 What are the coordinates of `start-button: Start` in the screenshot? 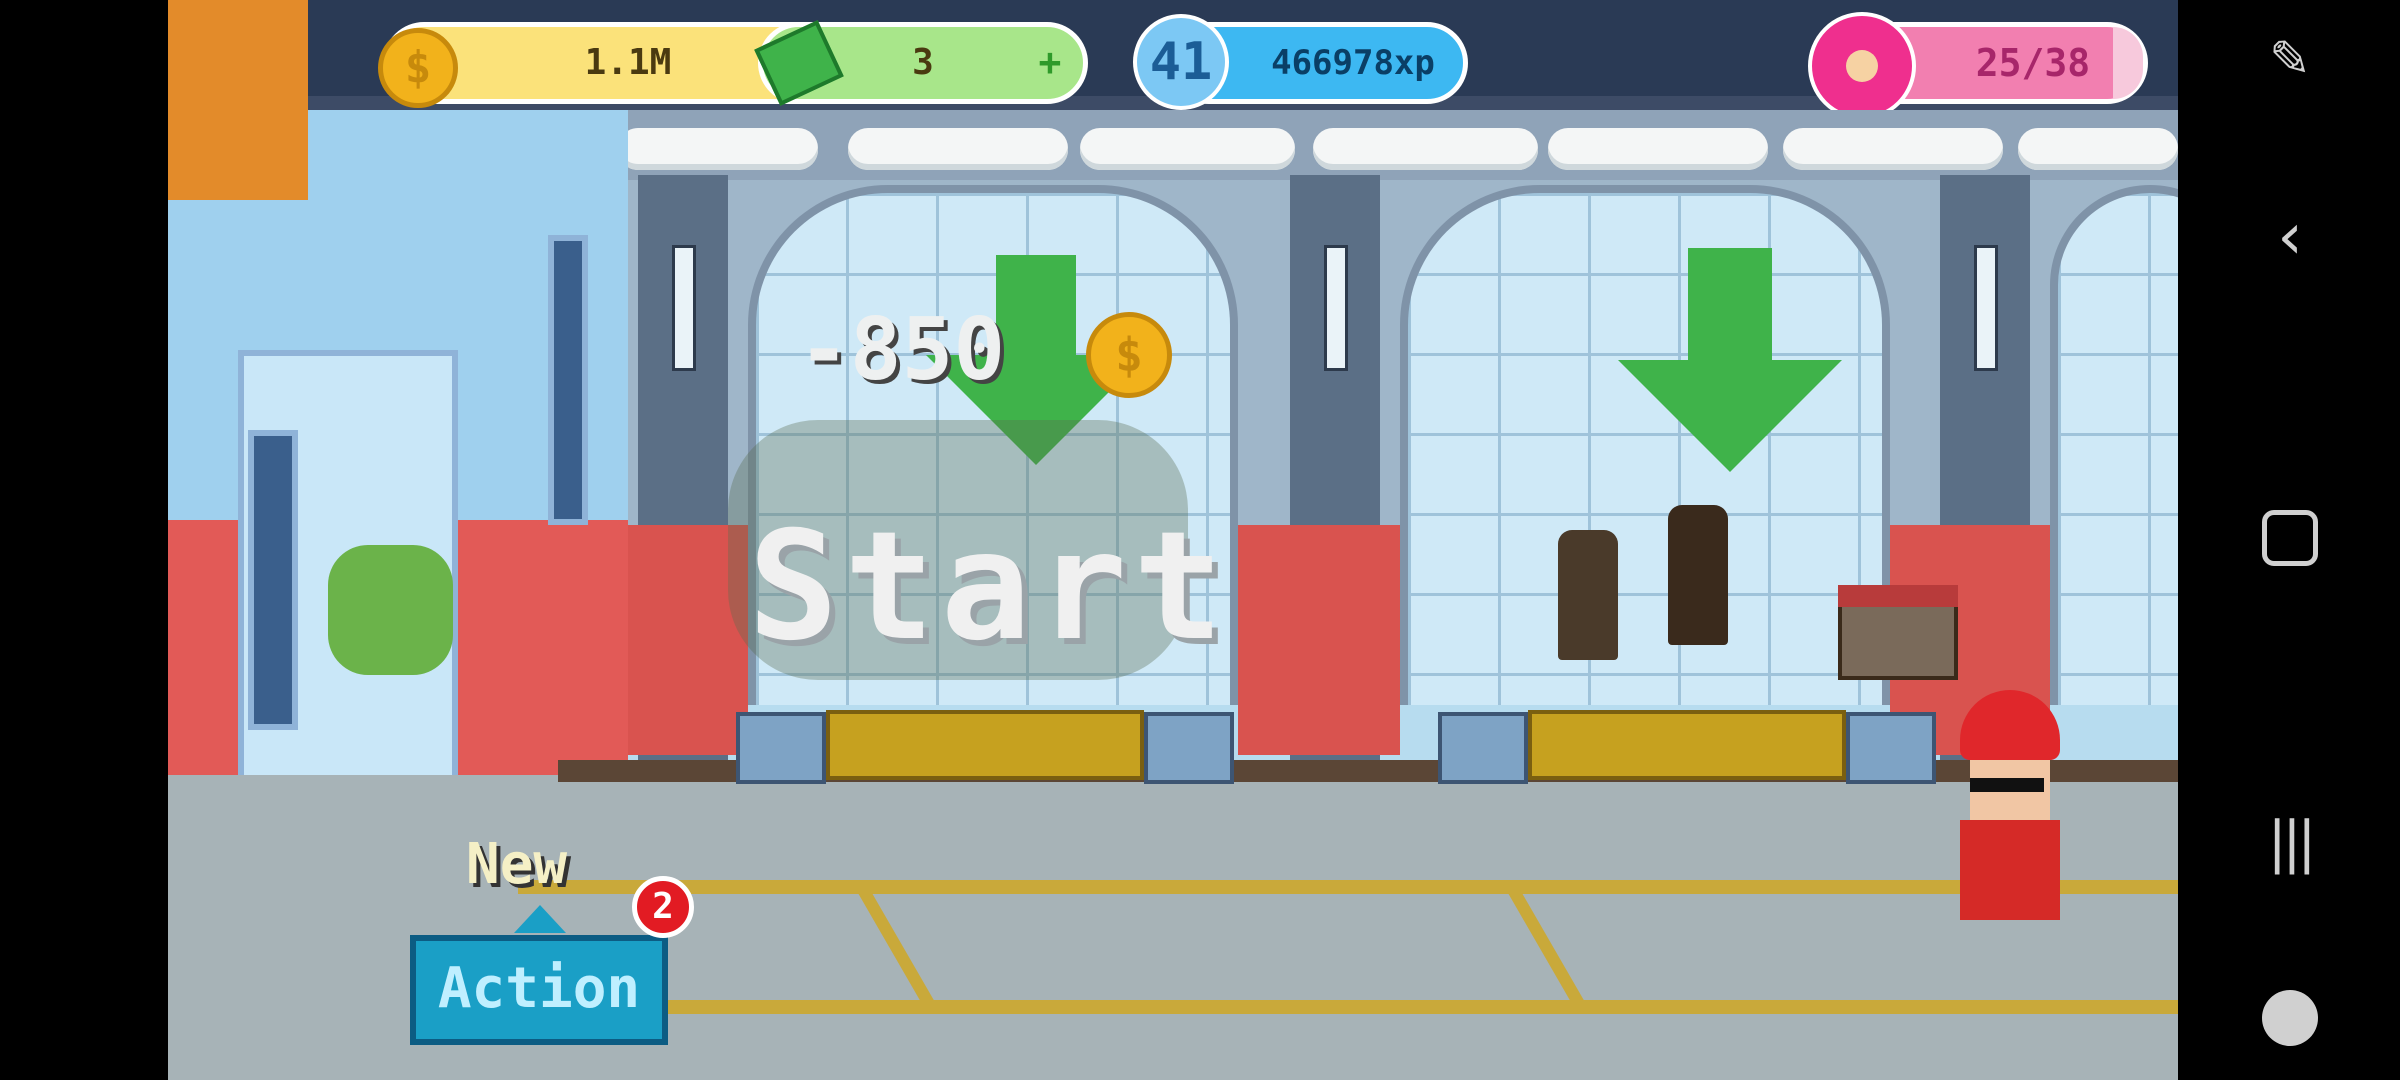 It's located at (989, 587).